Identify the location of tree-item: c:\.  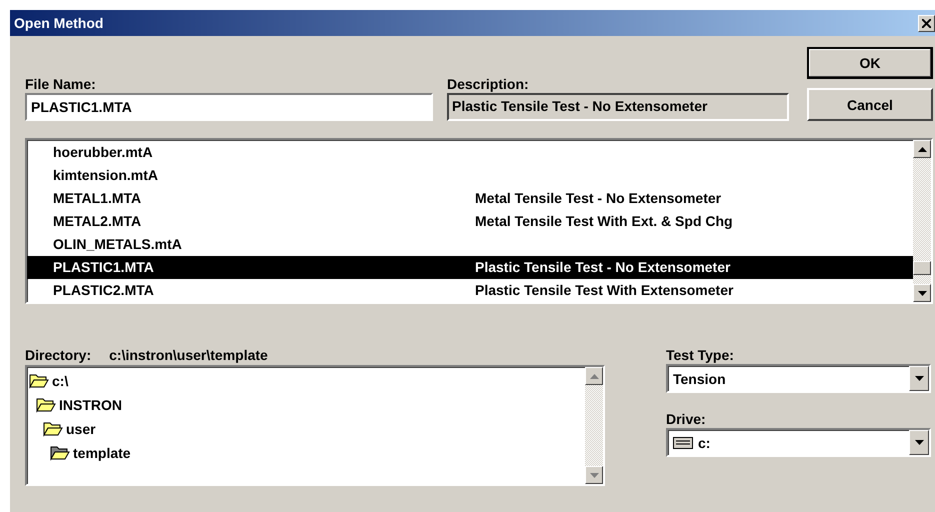
(307, 381).